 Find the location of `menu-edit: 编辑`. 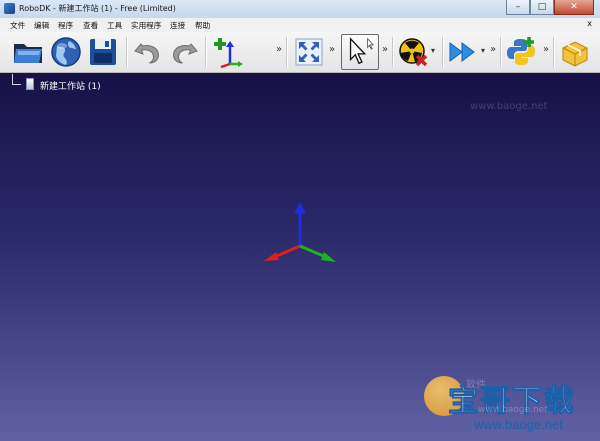

menu-edit: 编辑 is located at coordinates (41, 25).